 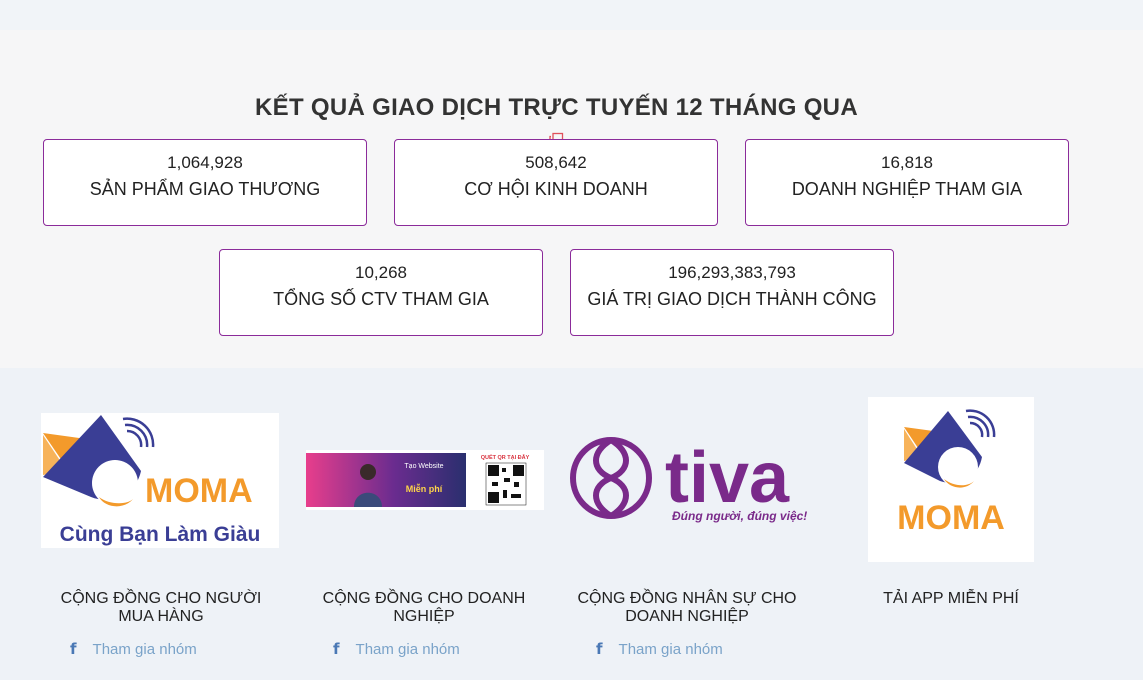 I want to click on stat-value: 1,064,928, so click(x=205, y=162).